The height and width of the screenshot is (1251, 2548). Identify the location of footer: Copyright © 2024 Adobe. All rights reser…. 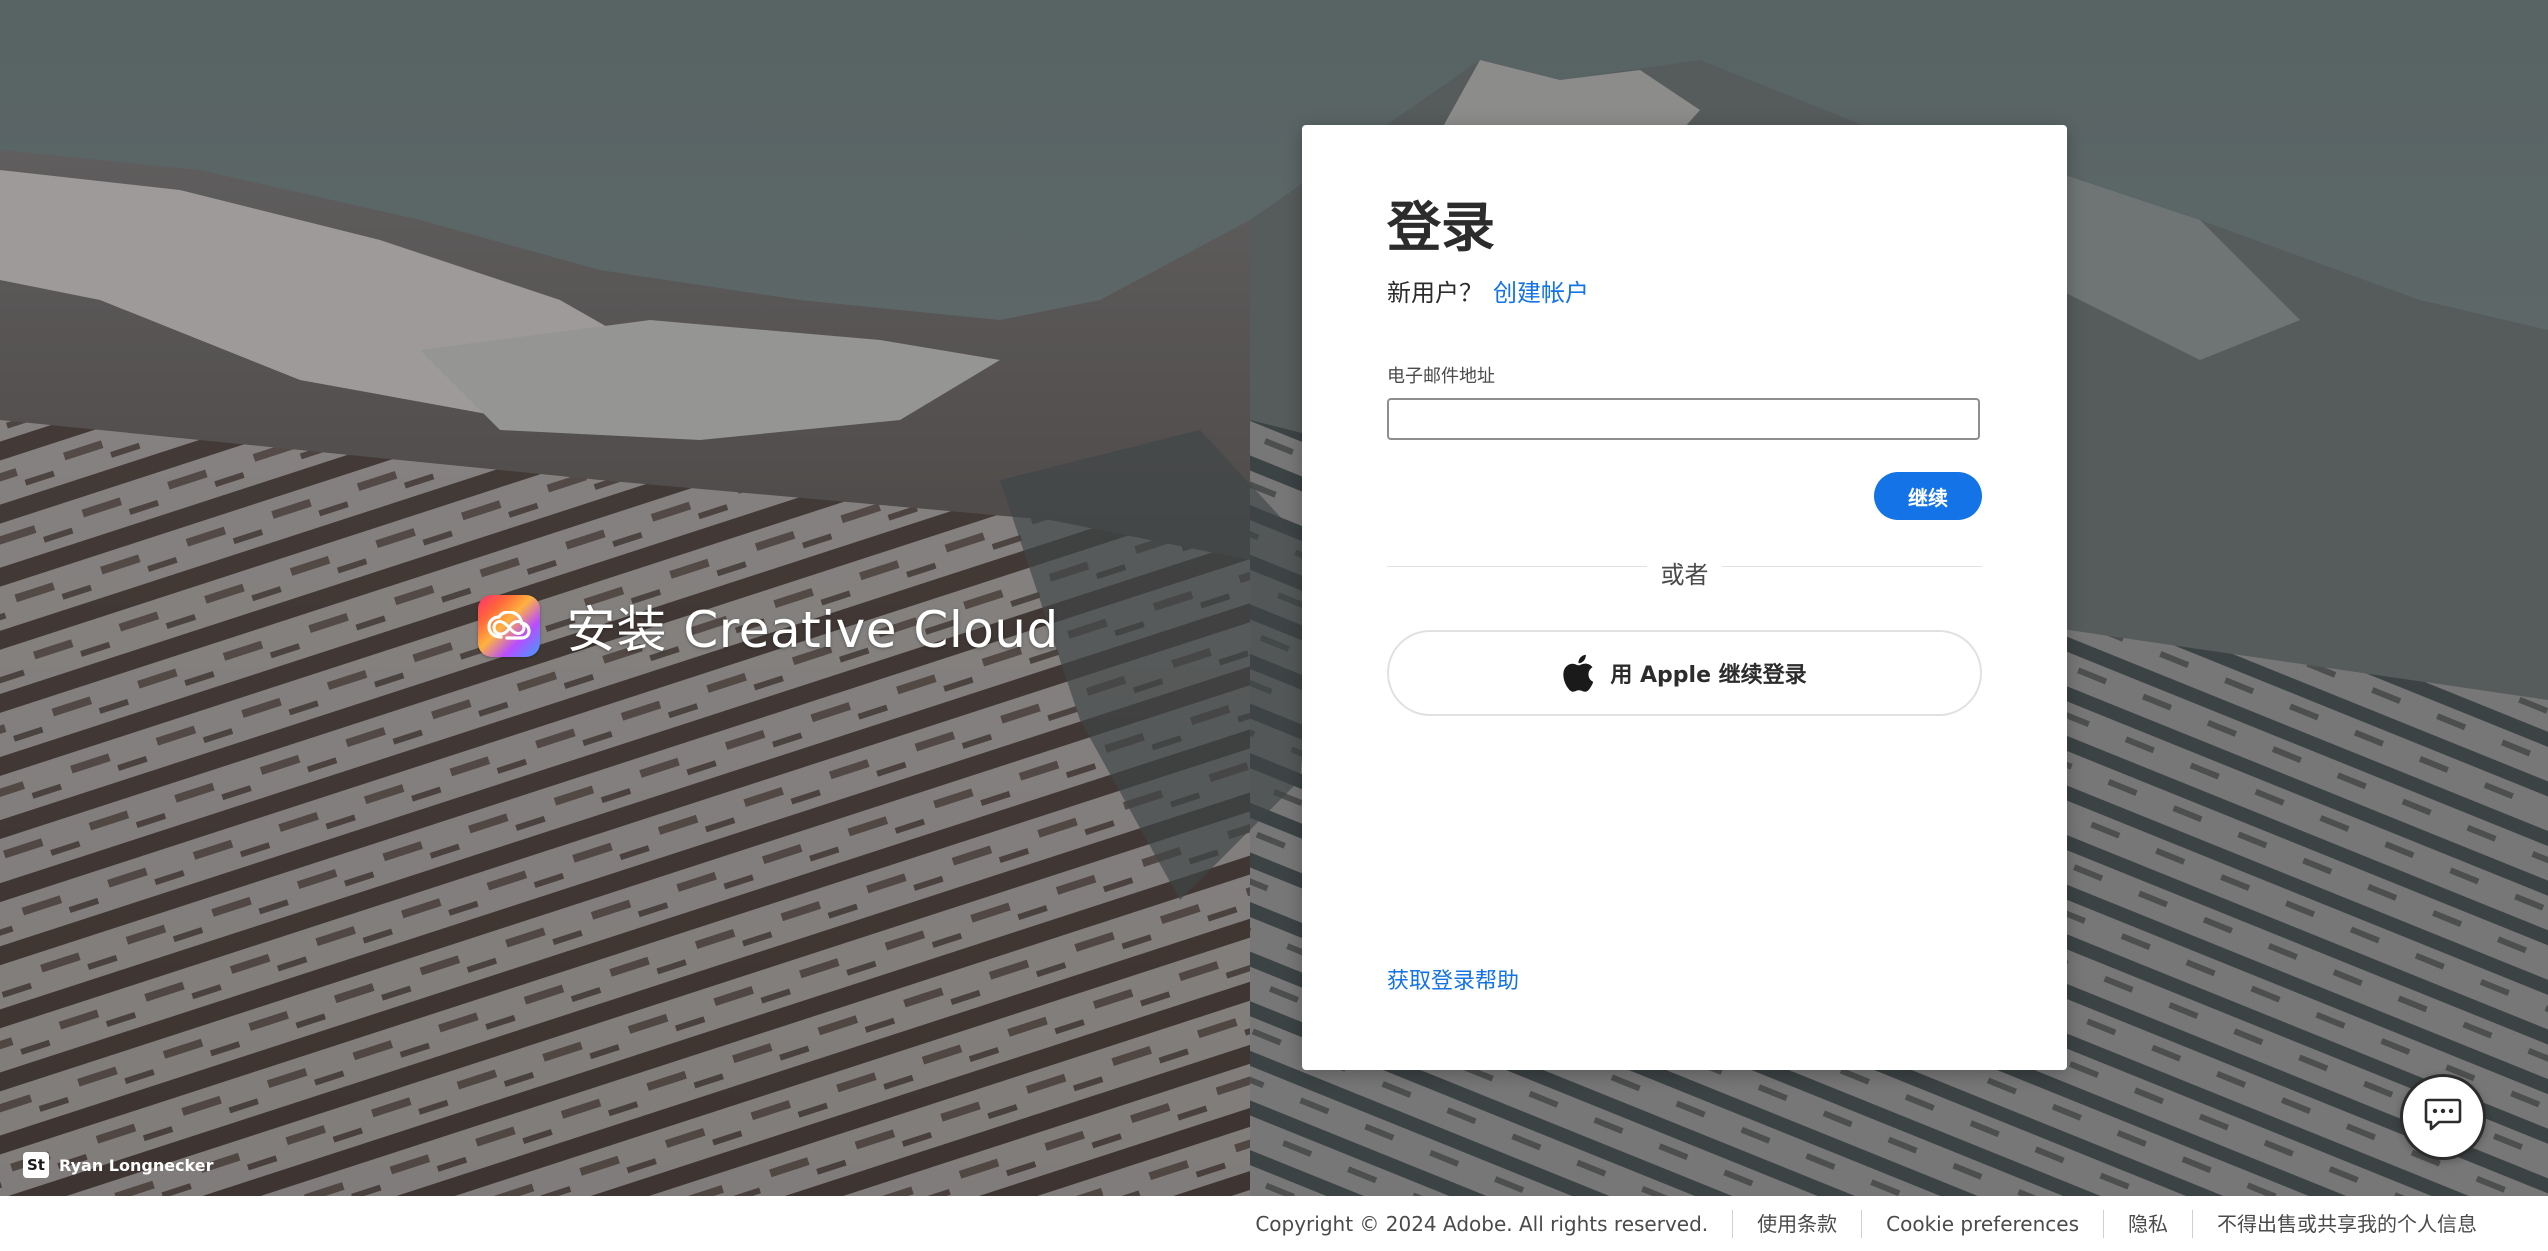
(1274, 1223).